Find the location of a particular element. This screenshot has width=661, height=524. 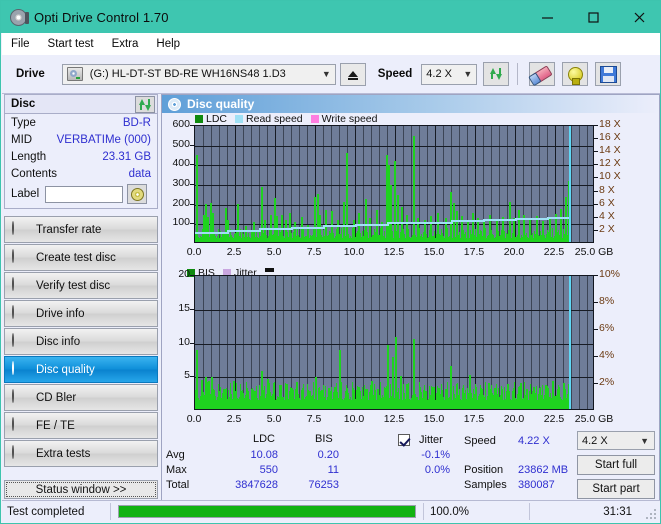

disc-label-input is located at coordinates (84, 194).